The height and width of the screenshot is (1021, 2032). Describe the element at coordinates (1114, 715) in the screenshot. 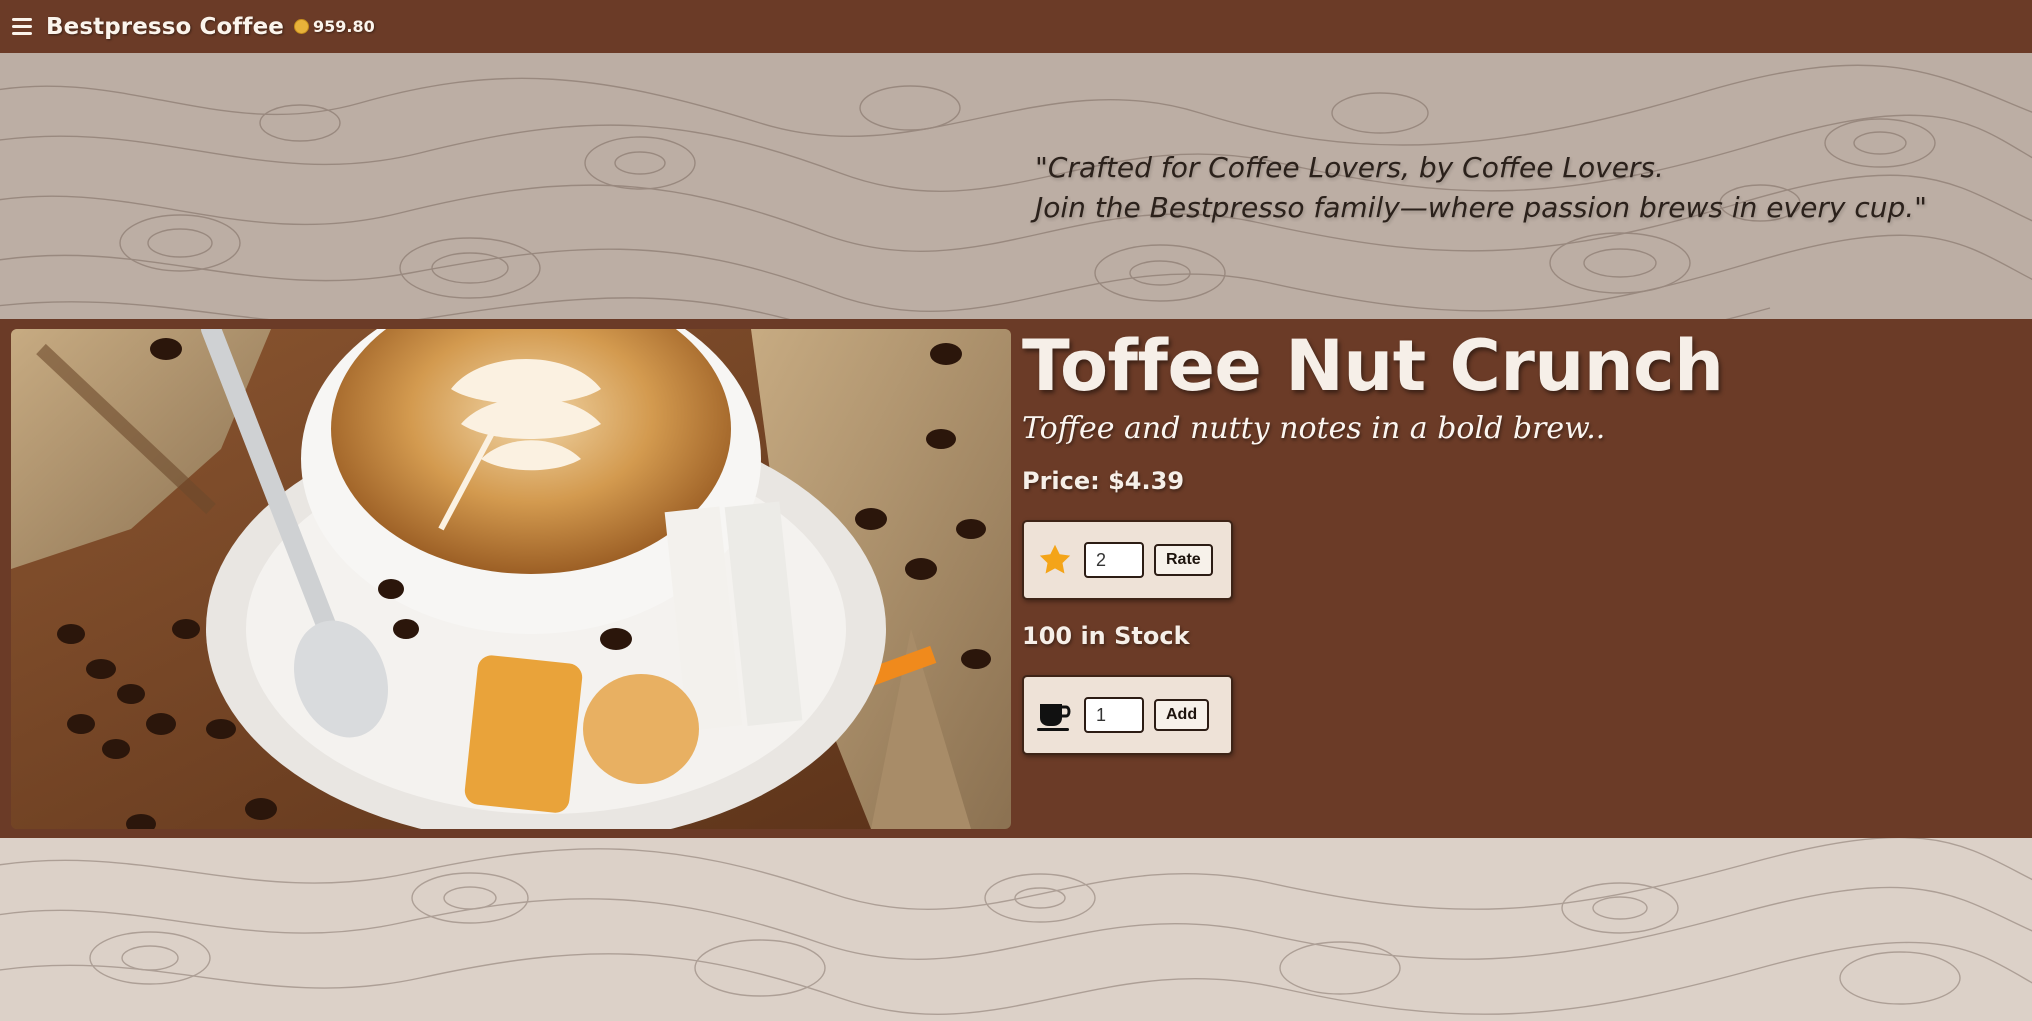

I see `quantity-input` at that location.